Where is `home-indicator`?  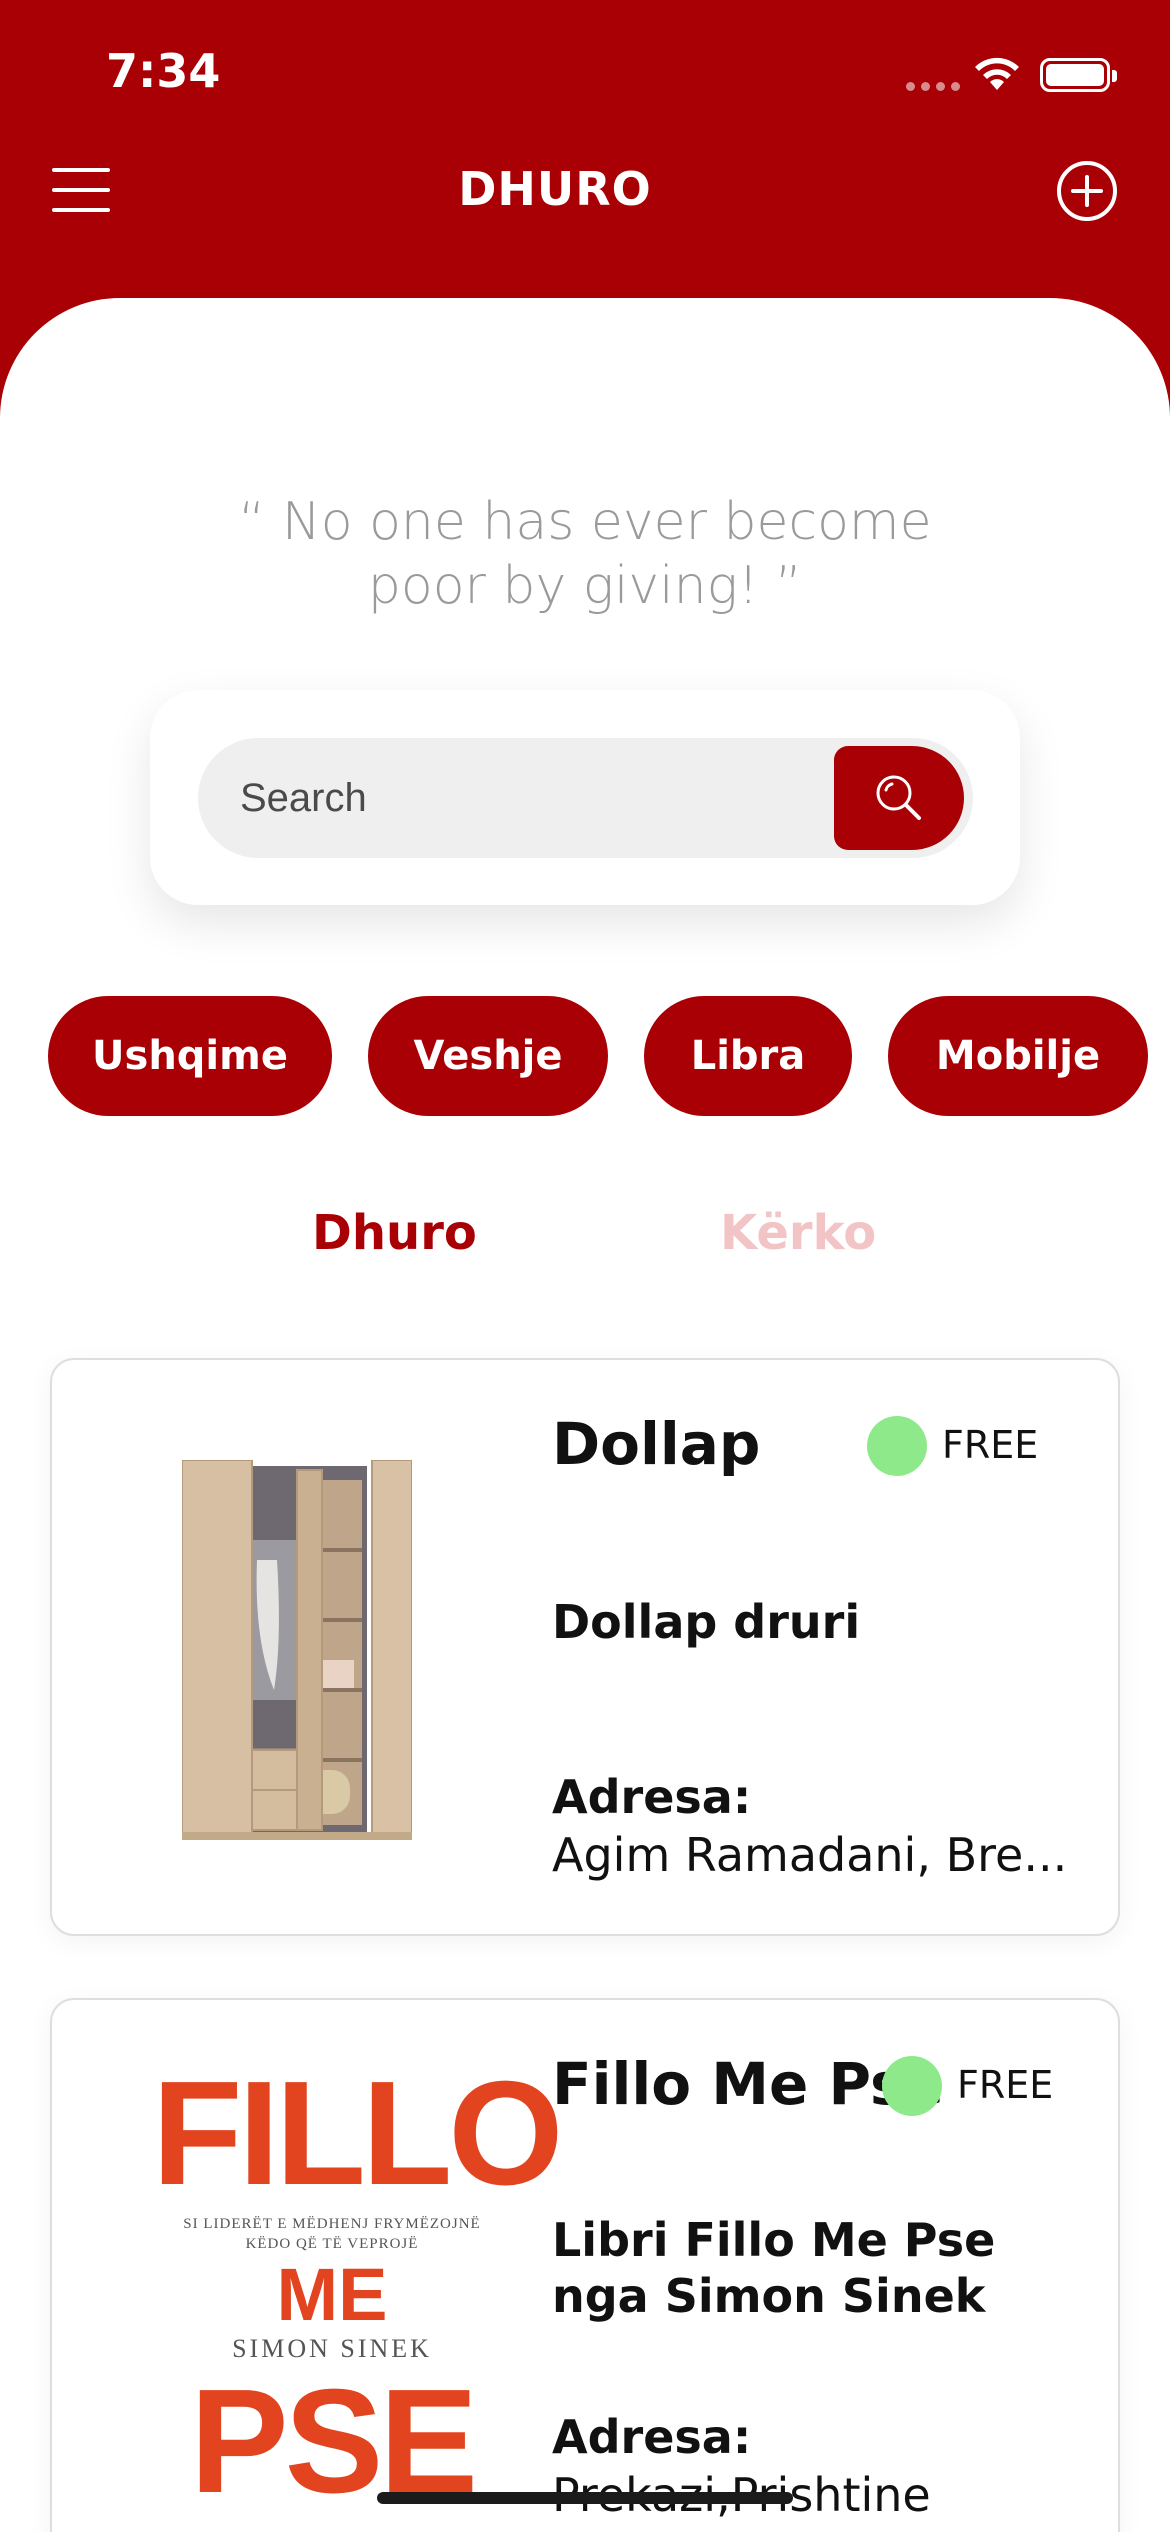
home-indicator is located at coordinates (585, 2498).